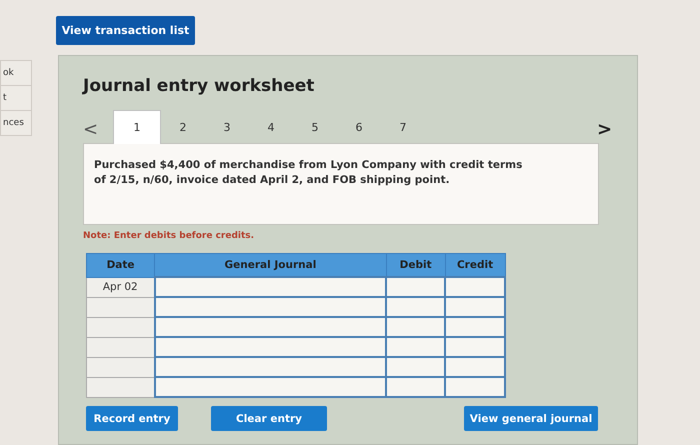 The height and width of the screenshot is (445, 700). Describe the element at coordinates (120, 265) in the screenshot. I see `column-header: Date` at that location.